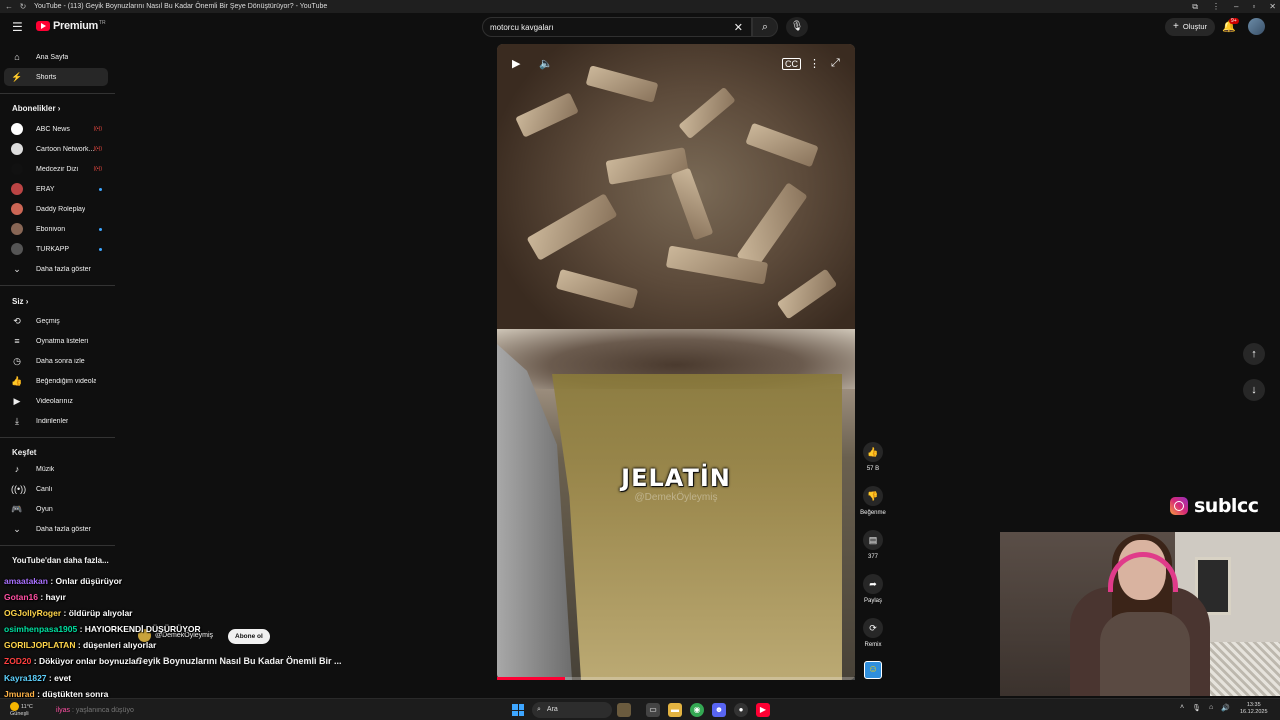  Describe the element at coordinates (56, 341) in the screenshot. I see `sidebar-item-playlists: ≡ Oynatma listeleri` at that location.